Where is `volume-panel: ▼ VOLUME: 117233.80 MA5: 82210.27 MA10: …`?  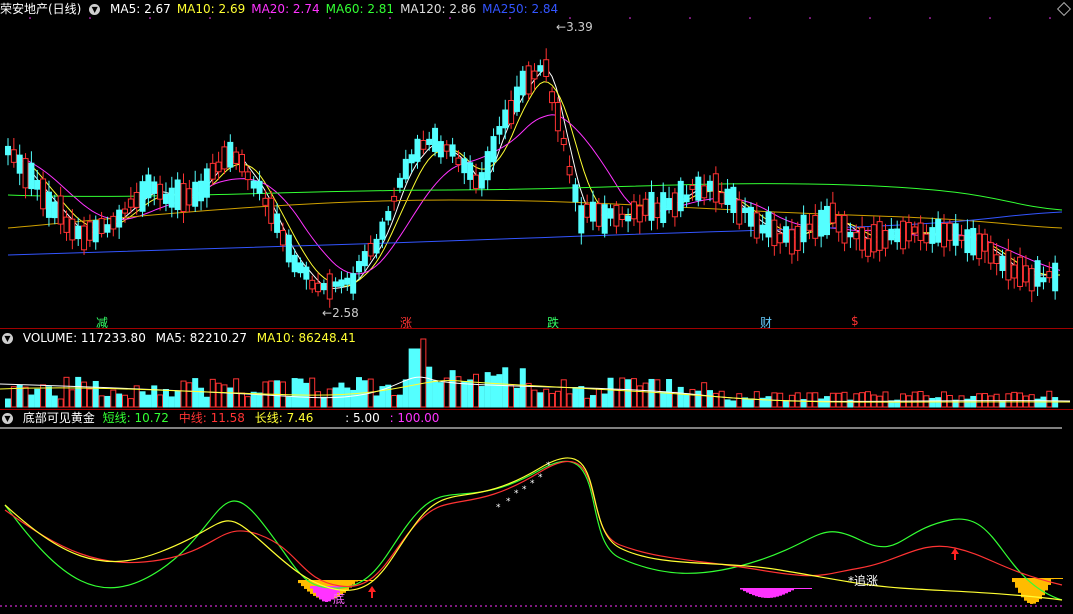
volume-panel: ▼ VOLUME: 117233.80 MA5: 82210.27 MA10: … is located at coordinates (536, 369).